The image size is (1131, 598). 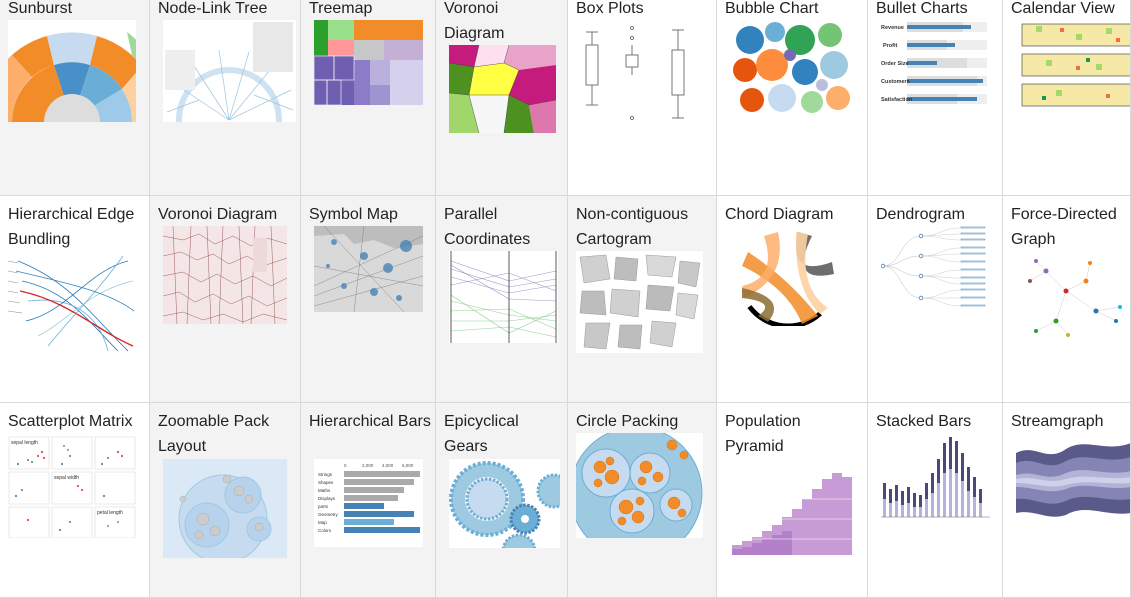 What do you see at coordinates (504, 503) in the screenshot?
I see `epicyclical-gears-thumbnail` at bounding box center [504, 503].